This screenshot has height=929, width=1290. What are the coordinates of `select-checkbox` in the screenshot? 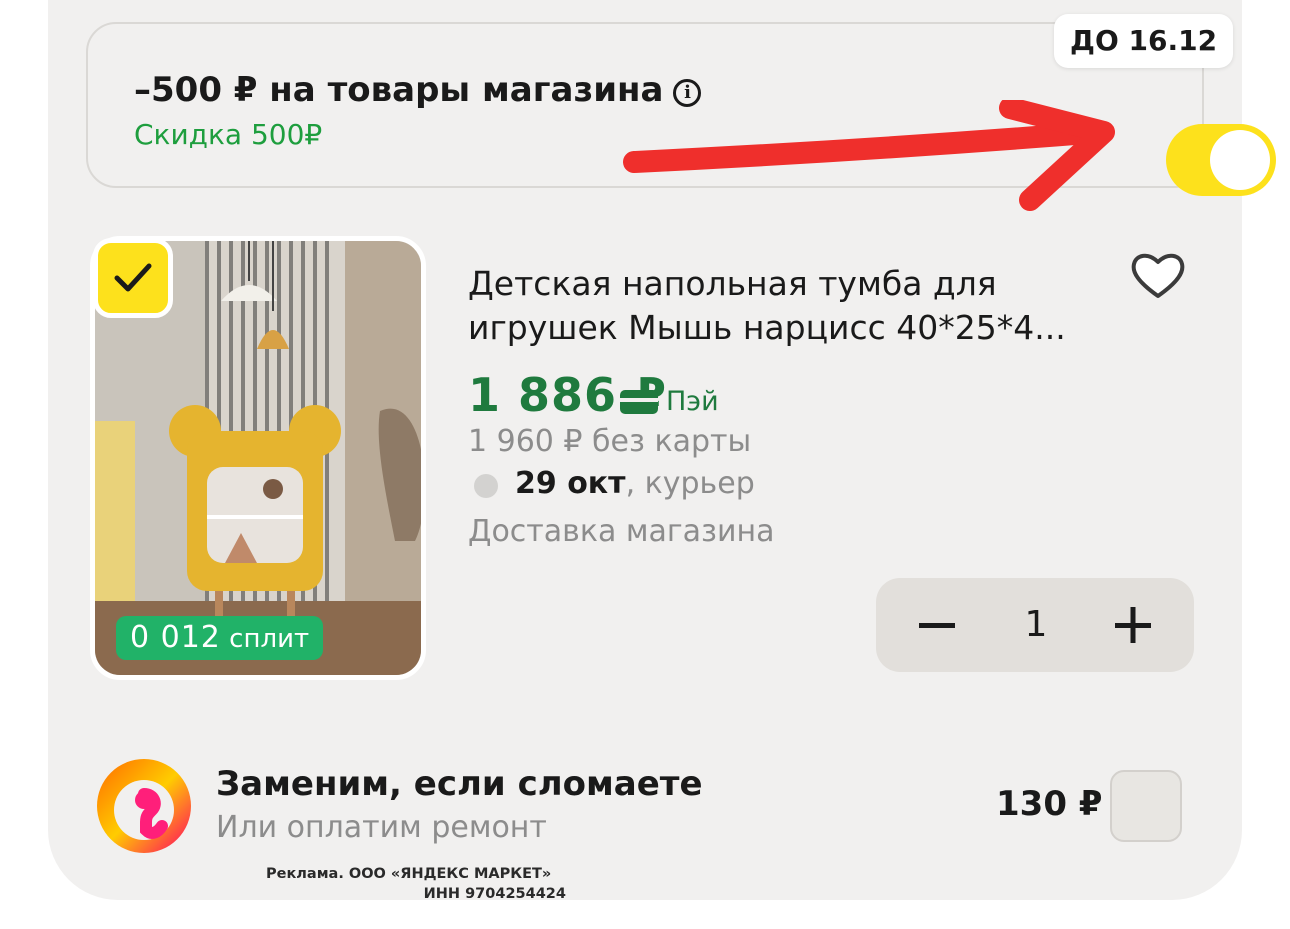 It's located at (133, 278).